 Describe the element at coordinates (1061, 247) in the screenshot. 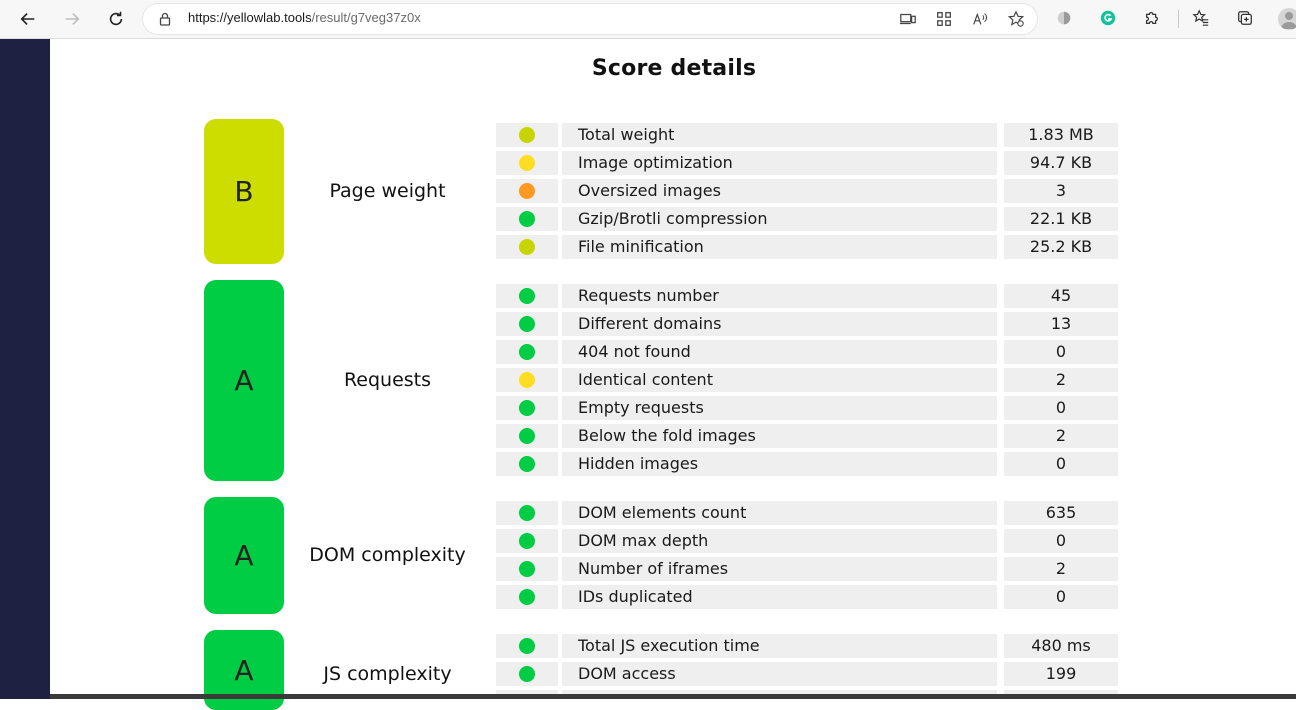

I see `rule-value: 25.2 KB` at that location.